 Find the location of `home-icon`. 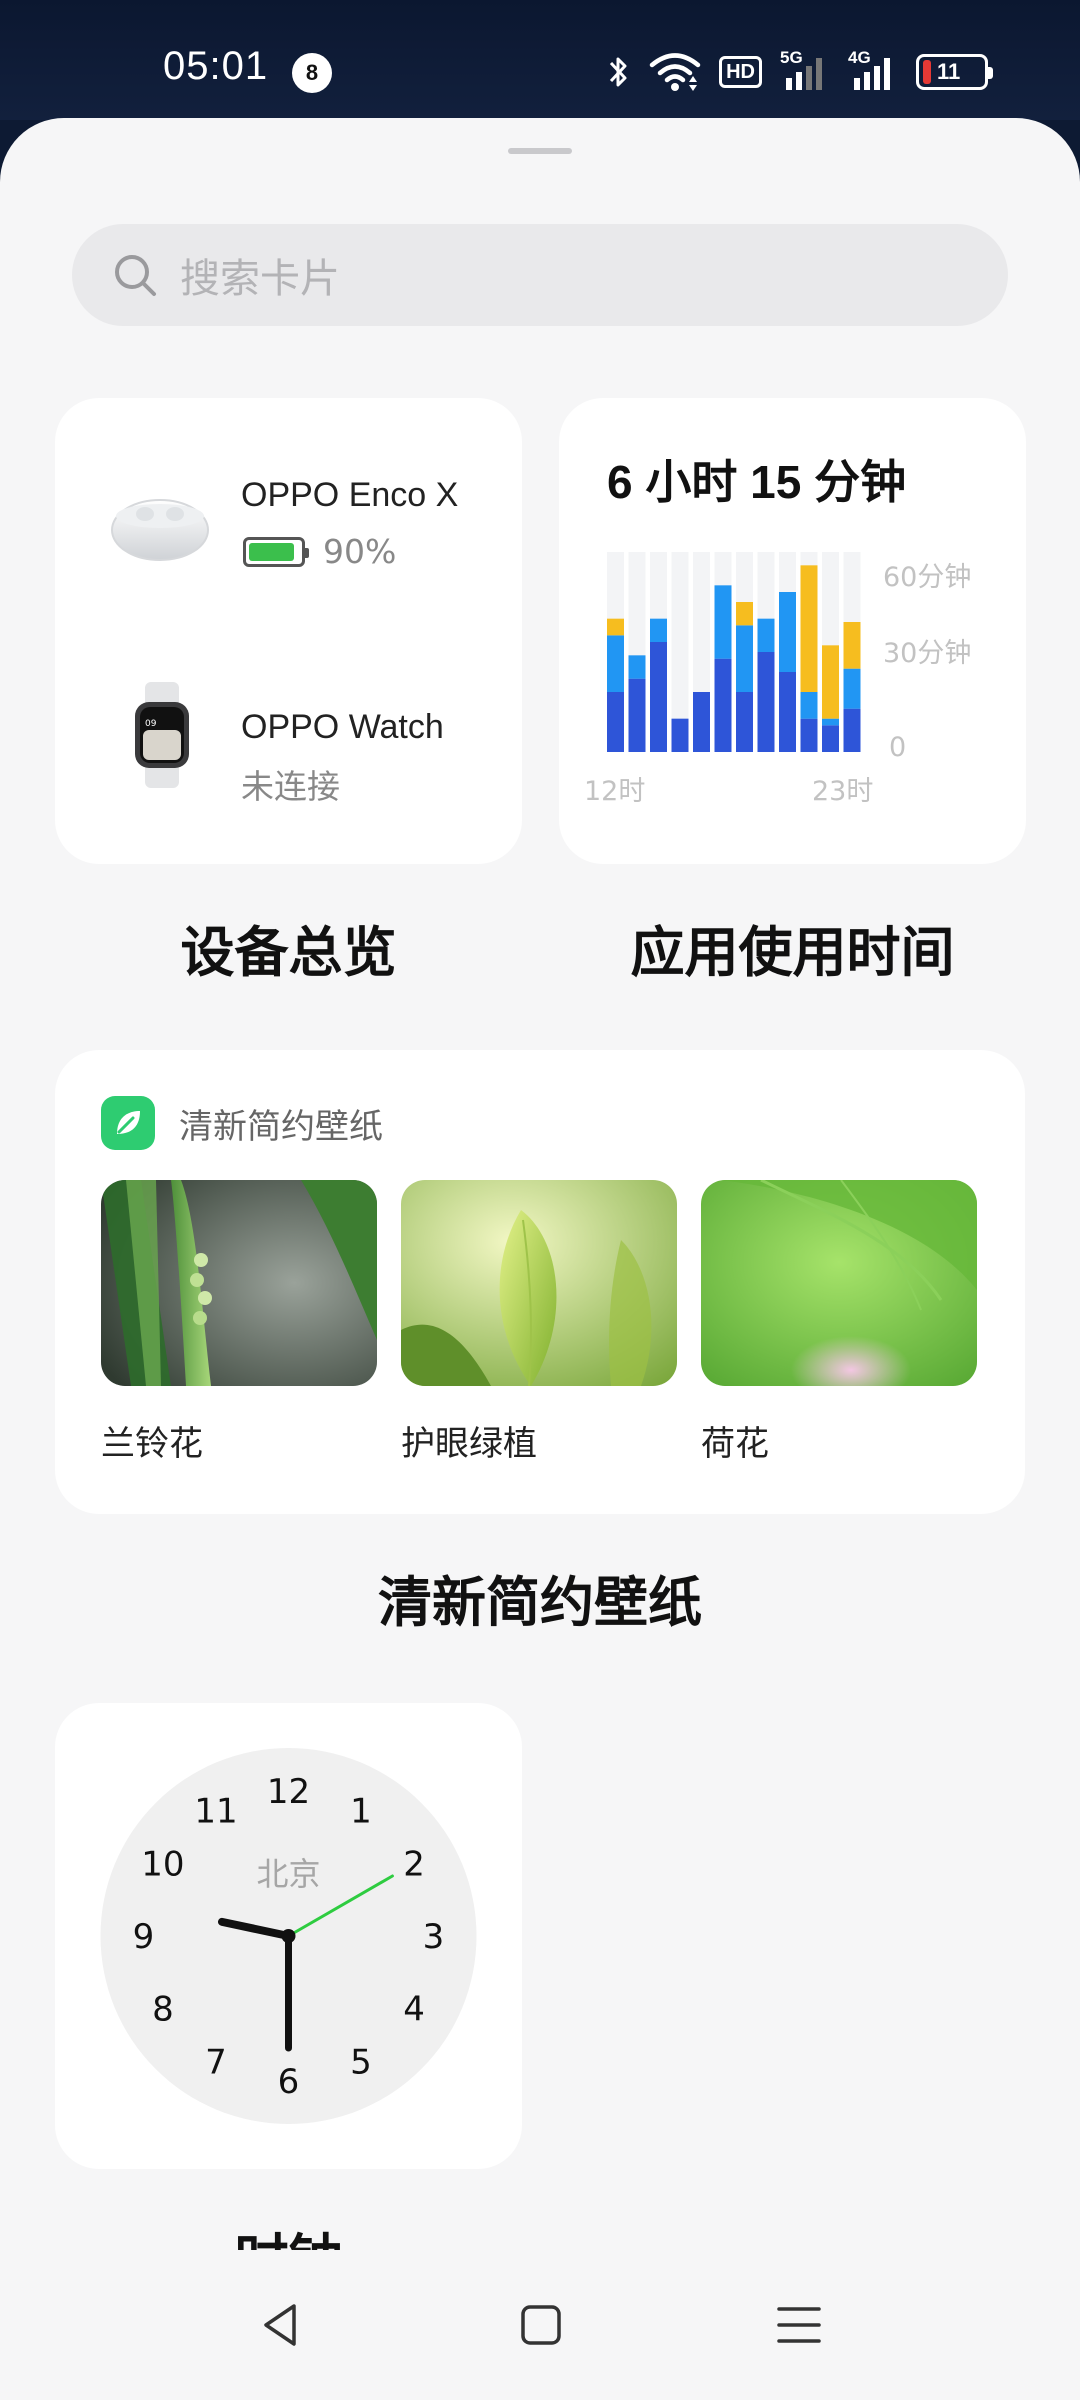

home-icon is located at coordinates (541, 2325).